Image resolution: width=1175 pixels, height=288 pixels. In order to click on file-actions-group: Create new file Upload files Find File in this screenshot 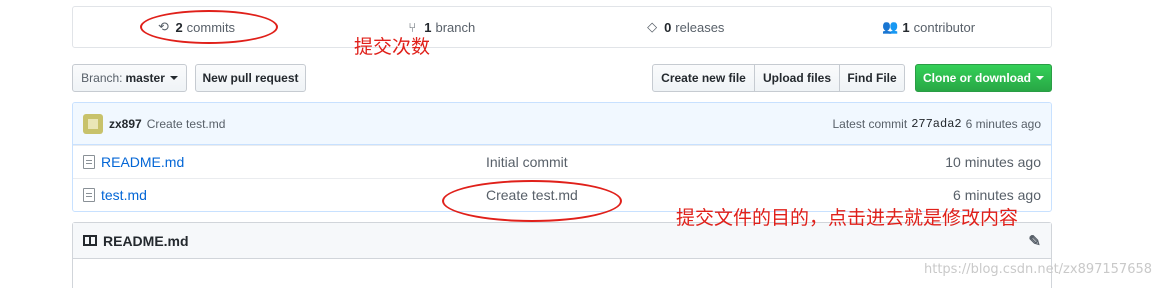, I will do `click(778, 78)`.